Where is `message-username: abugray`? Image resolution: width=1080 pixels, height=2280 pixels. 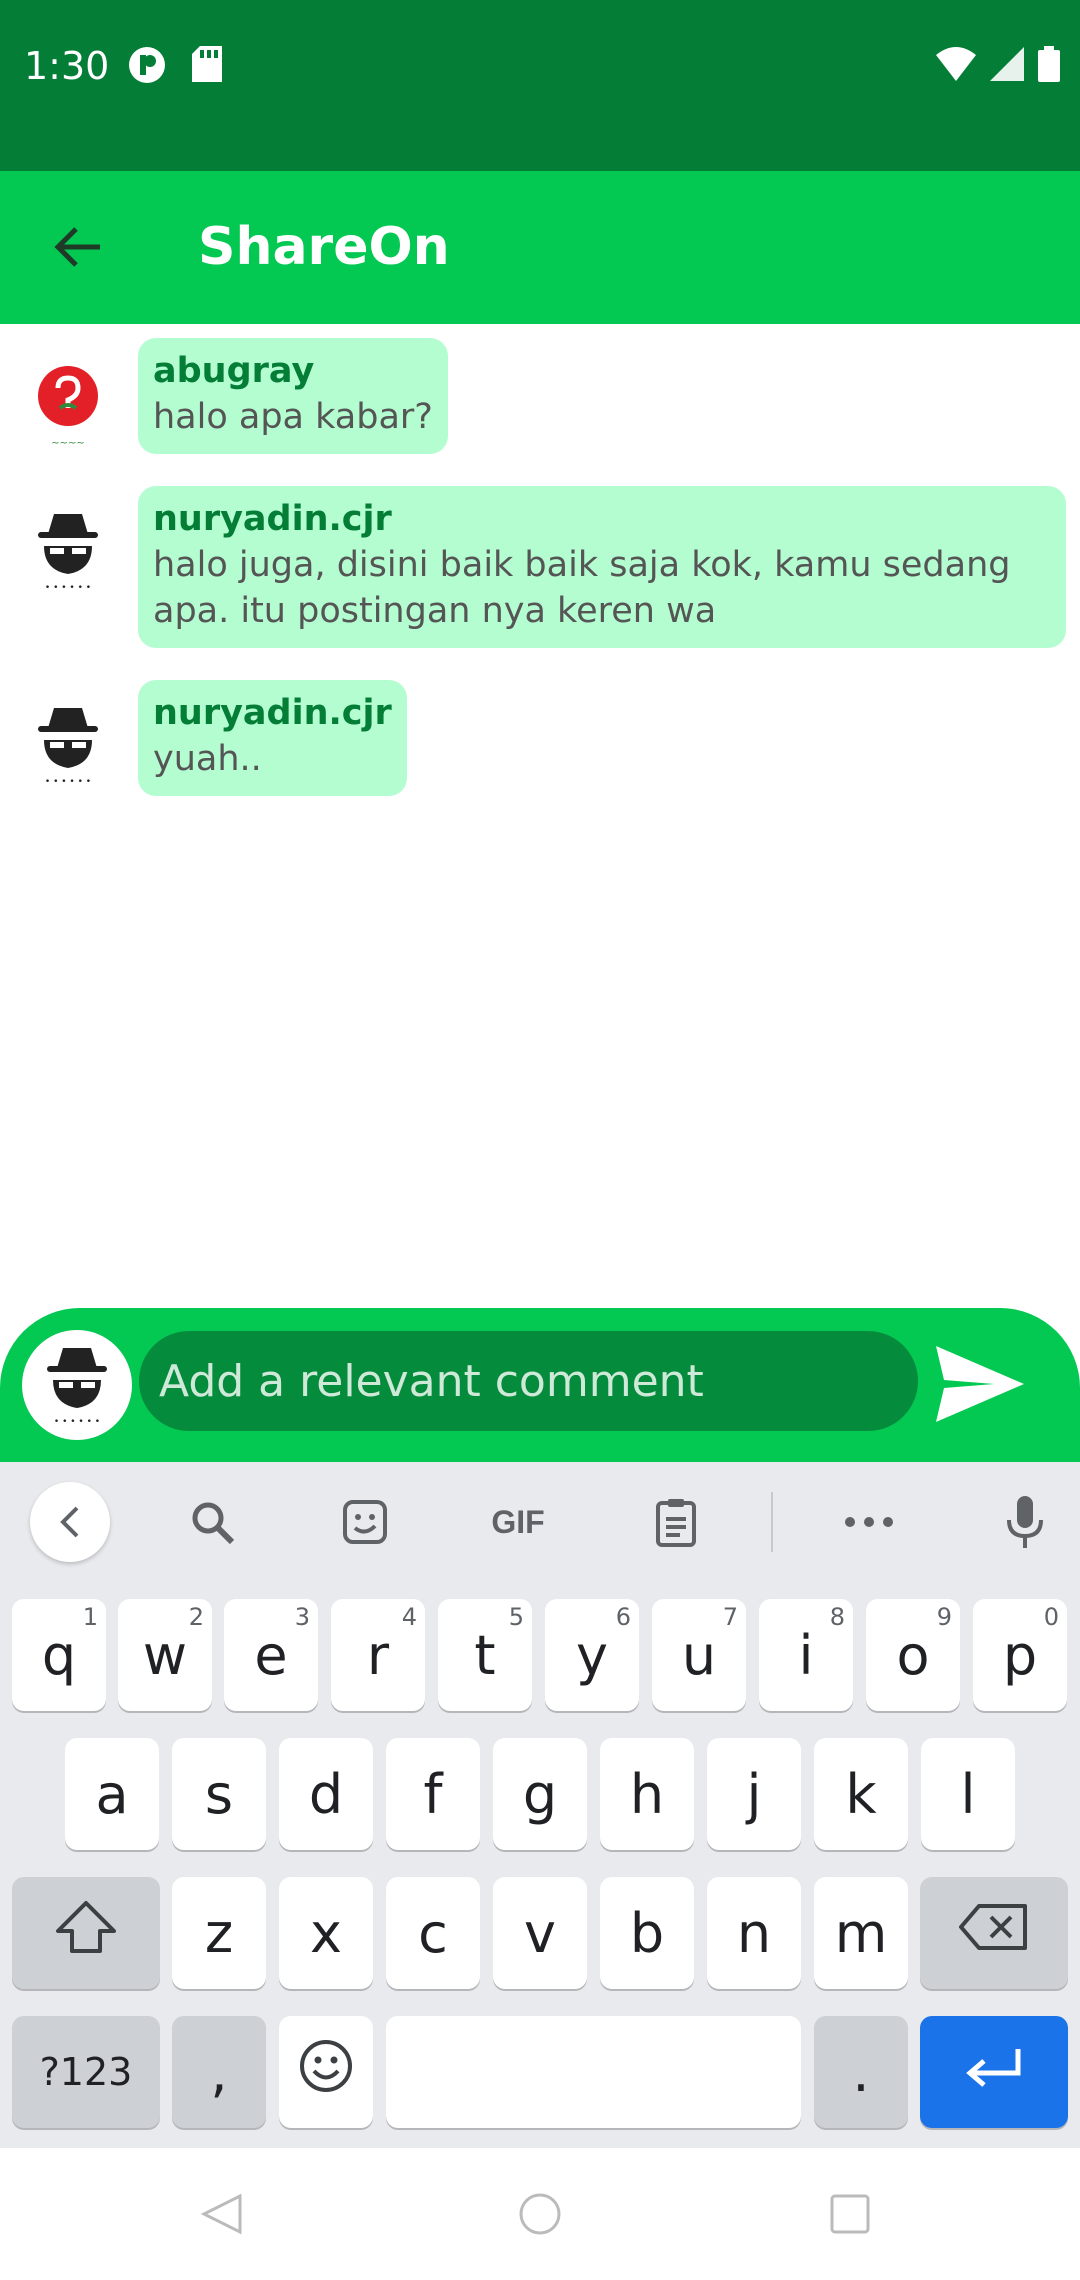 message-username: abugray is located at coordinates (293, 371).